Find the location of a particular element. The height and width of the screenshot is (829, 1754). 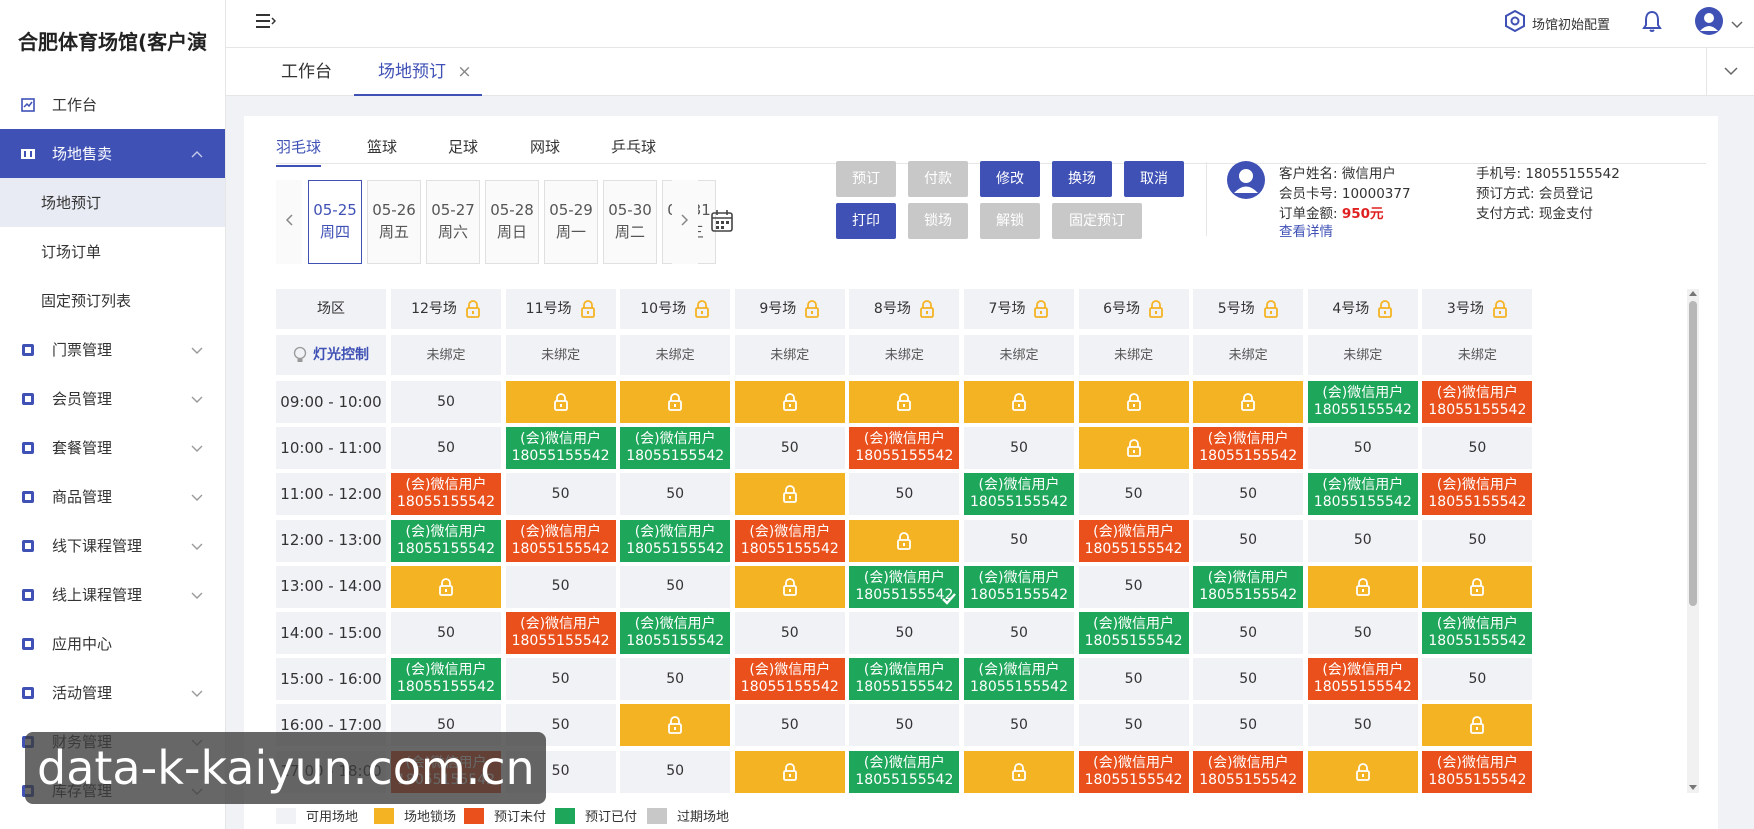

tab-venue-booking: 场地预订 × is located at coordinates (418, 72).